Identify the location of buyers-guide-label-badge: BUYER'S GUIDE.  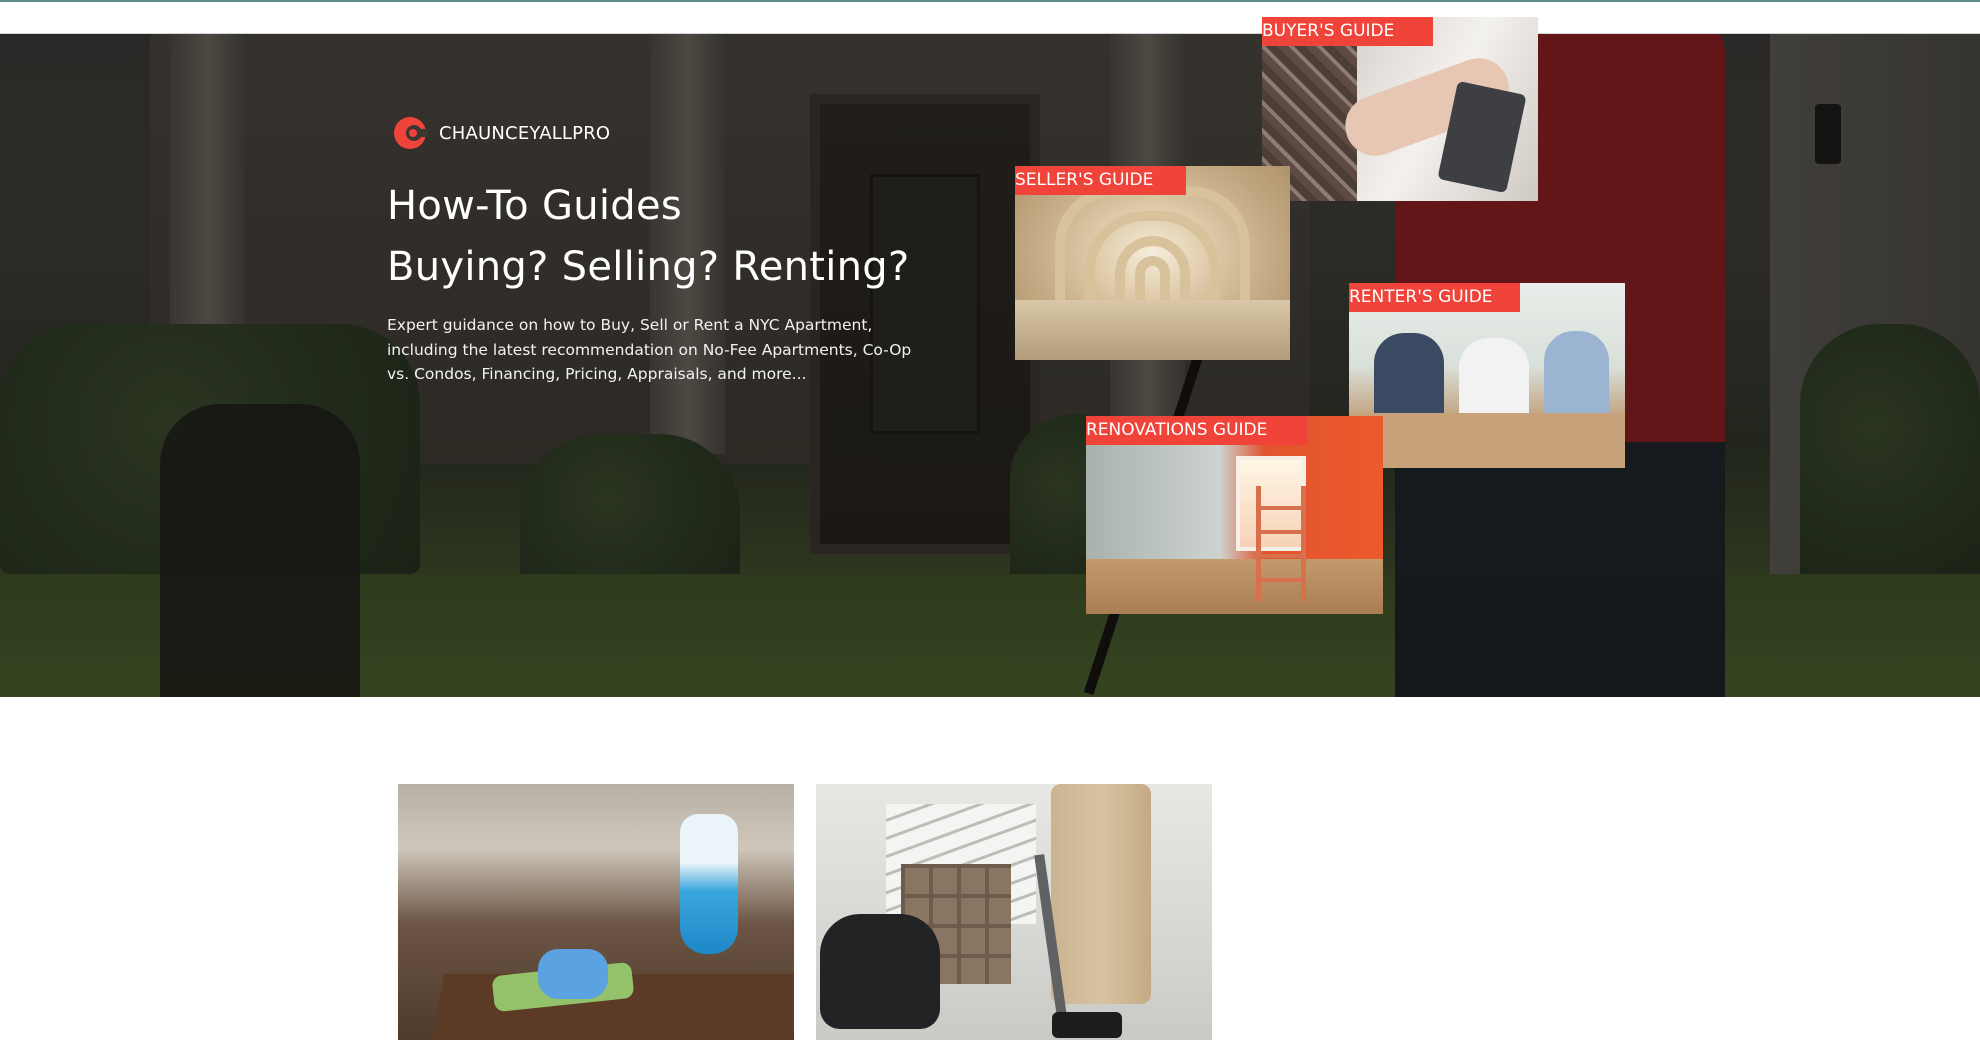
(1347, 31).